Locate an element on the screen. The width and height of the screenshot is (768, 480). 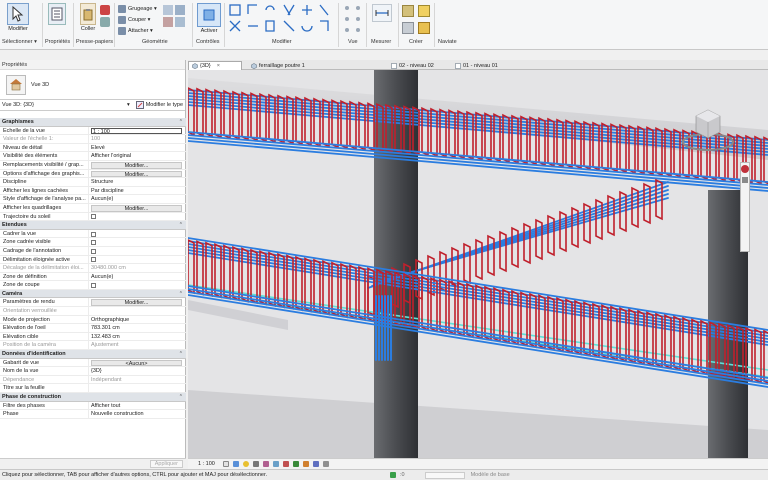
active-workset-field is located at coordinates (444, 475).